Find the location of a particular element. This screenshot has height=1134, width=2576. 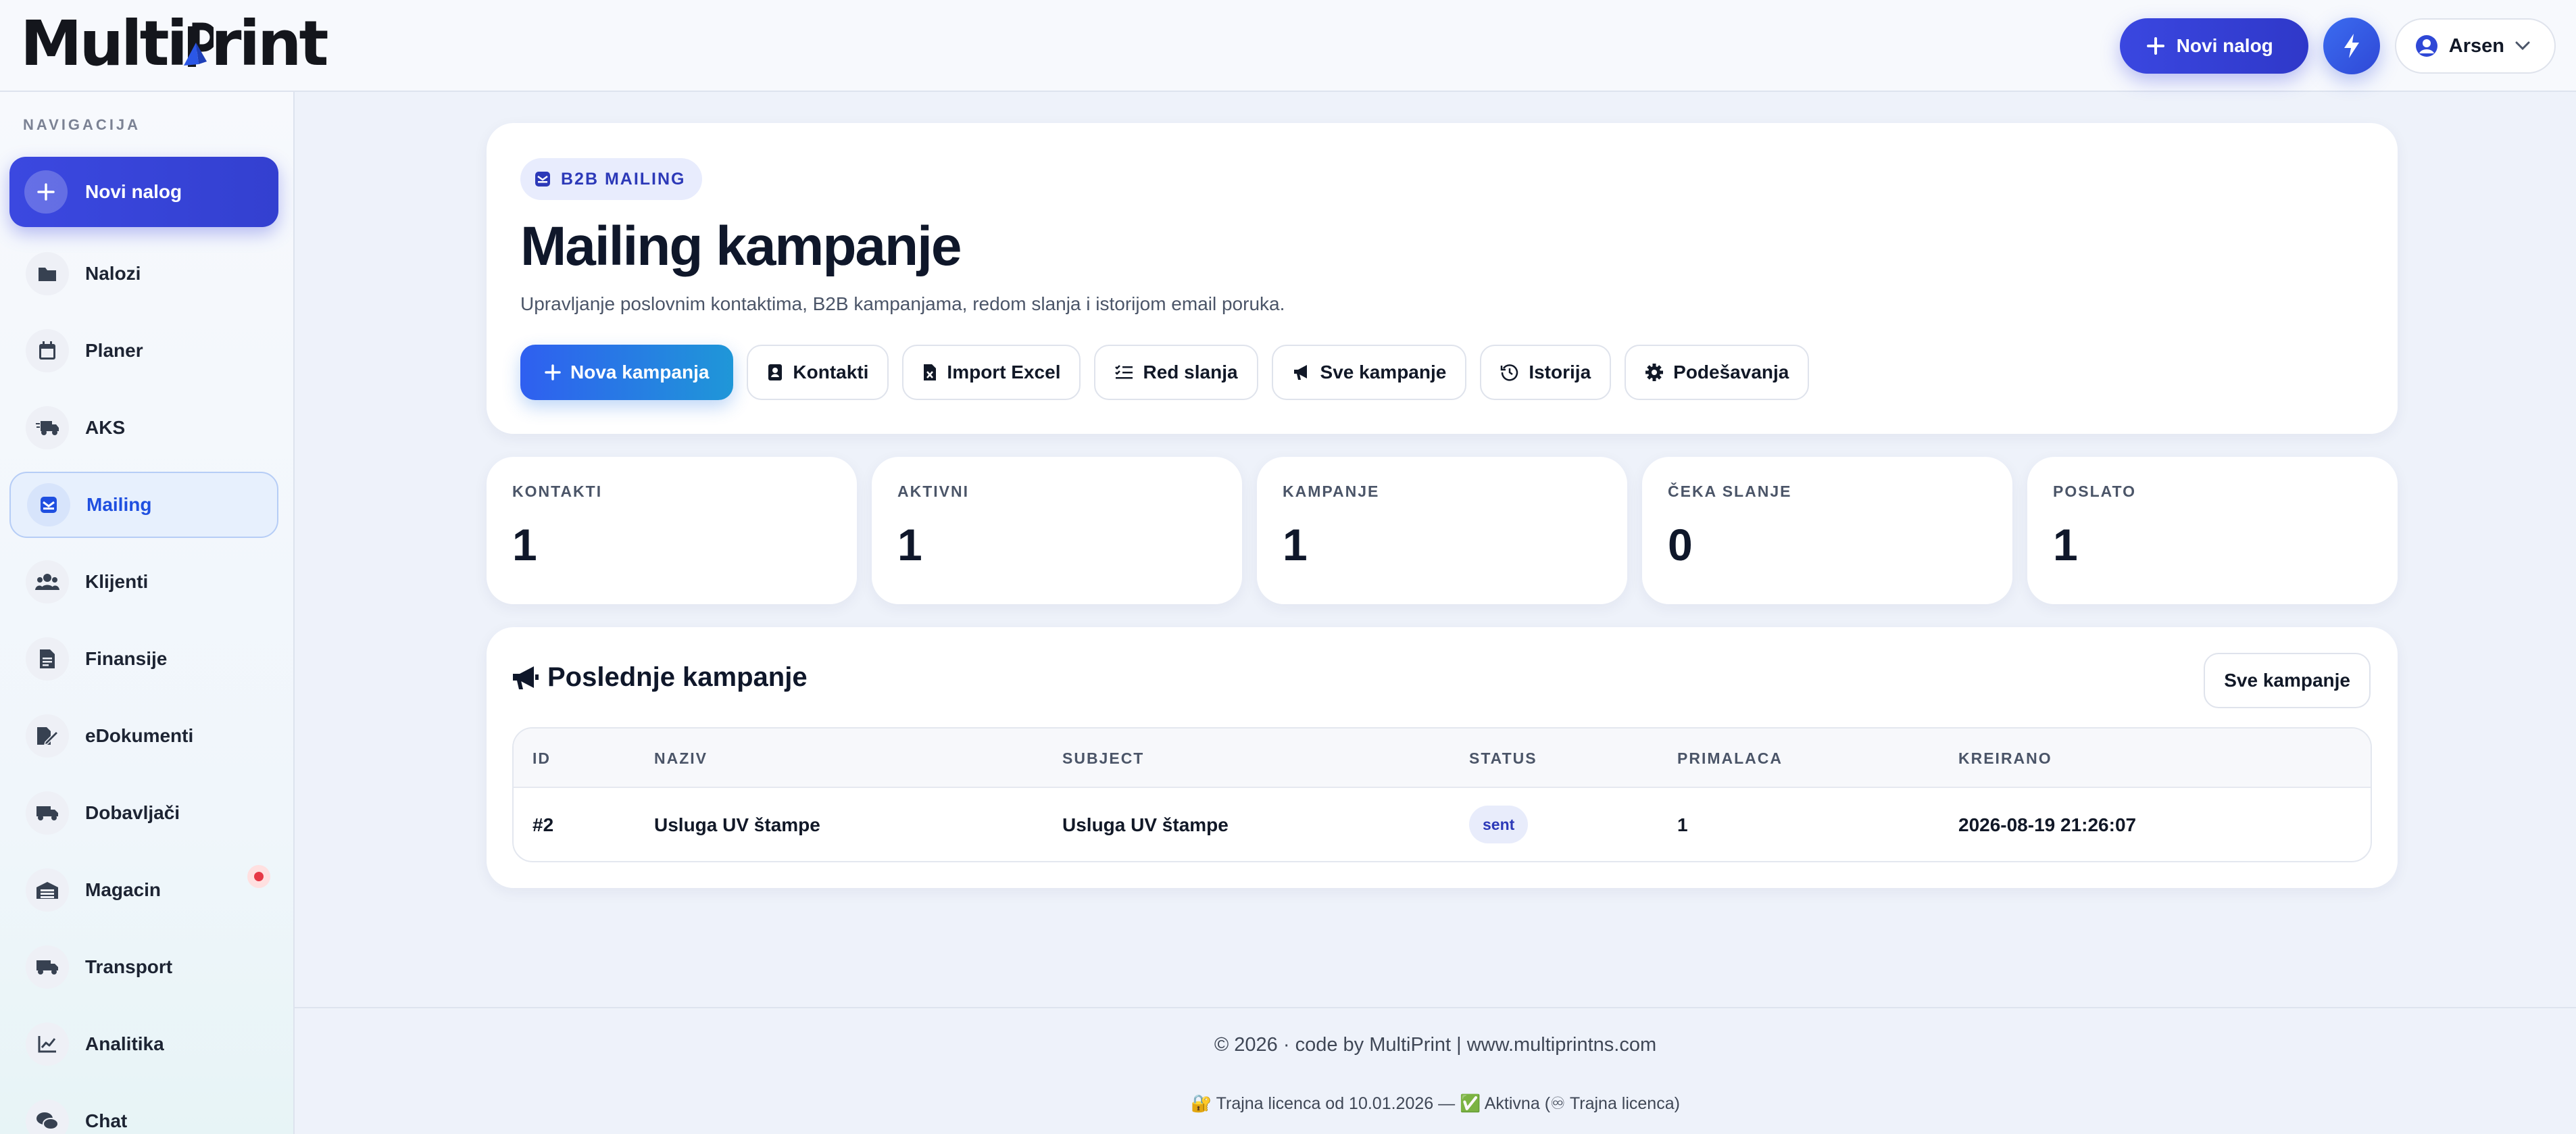

file-signature-icon is located at coordinates (47, 736).